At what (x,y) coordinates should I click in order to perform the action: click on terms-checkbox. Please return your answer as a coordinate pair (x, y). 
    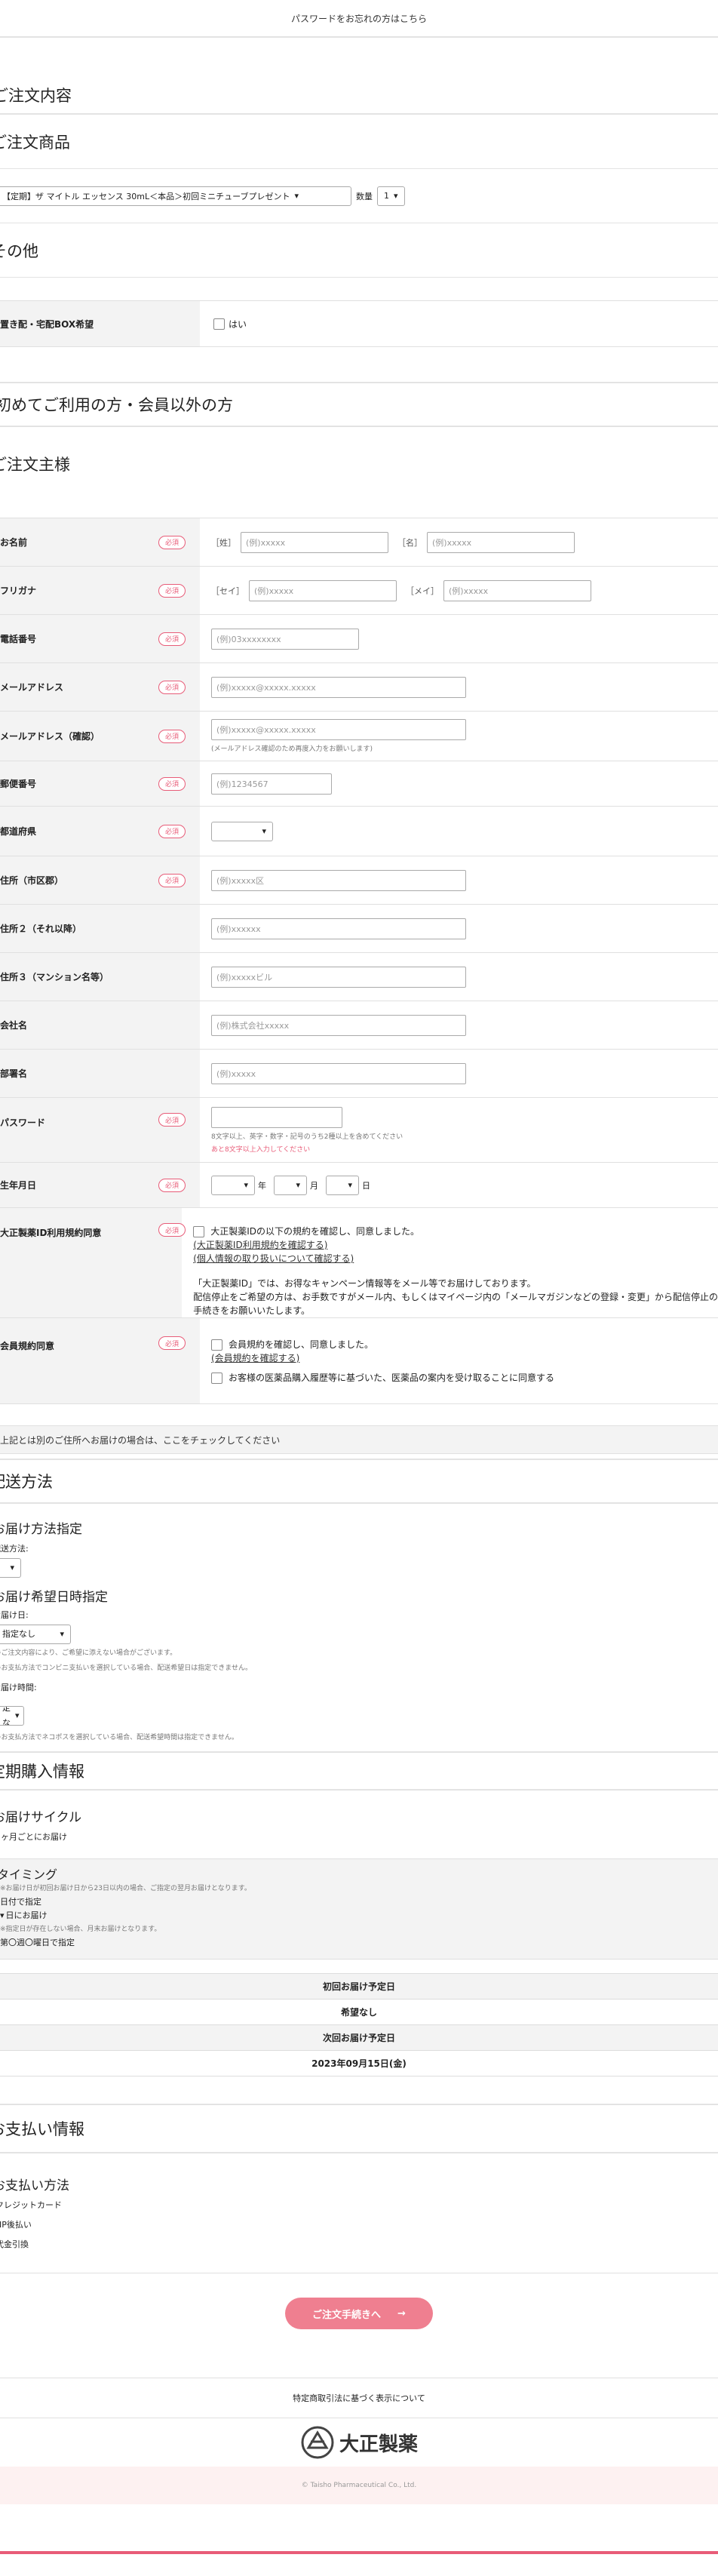
    Looking at the image, I should click on (199, 1231).